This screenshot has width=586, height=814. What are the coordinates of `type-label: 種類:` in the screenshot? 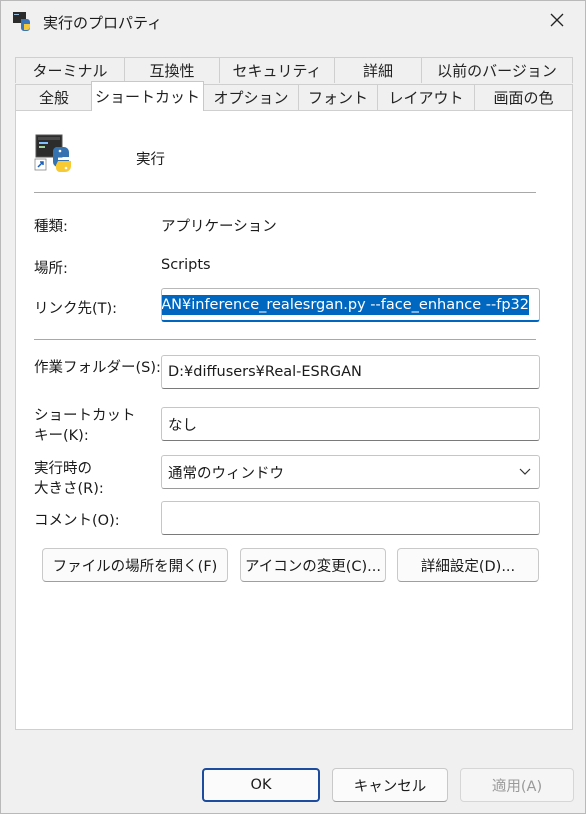 It's located at (51, 227).